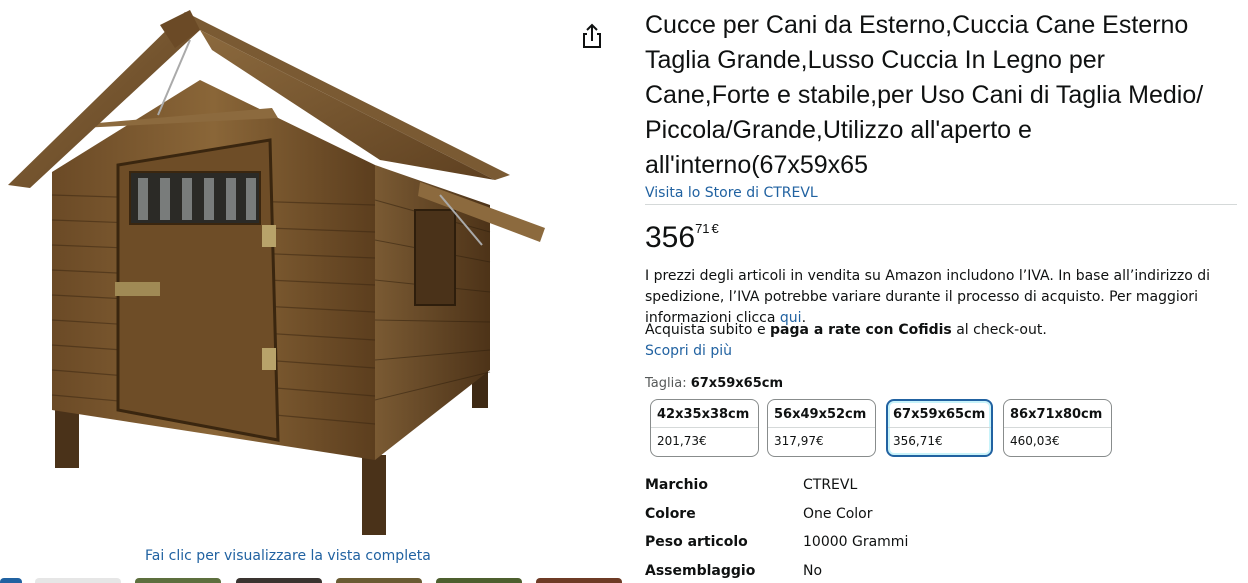  Describe the element at coordinates (856, 542) in the screenshot. I see `spec-value: 10000 Grammi` at that location.